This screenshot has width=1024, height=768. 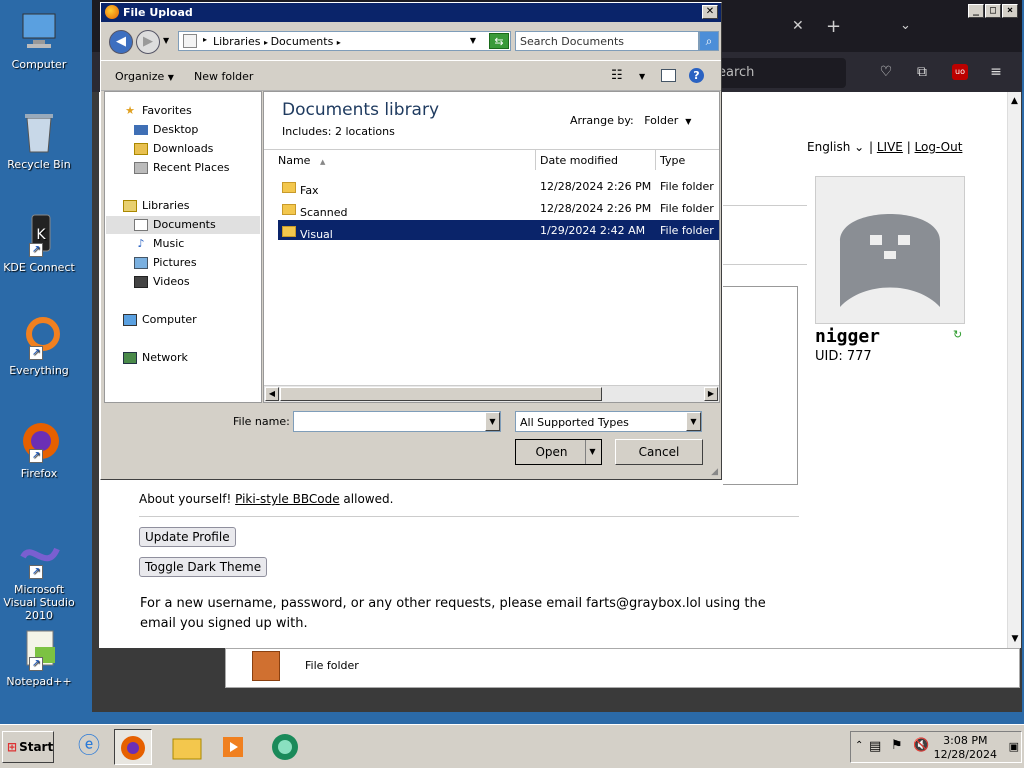 I want to click on scroll-right-icon: ▶, so click(x=711, y=394).